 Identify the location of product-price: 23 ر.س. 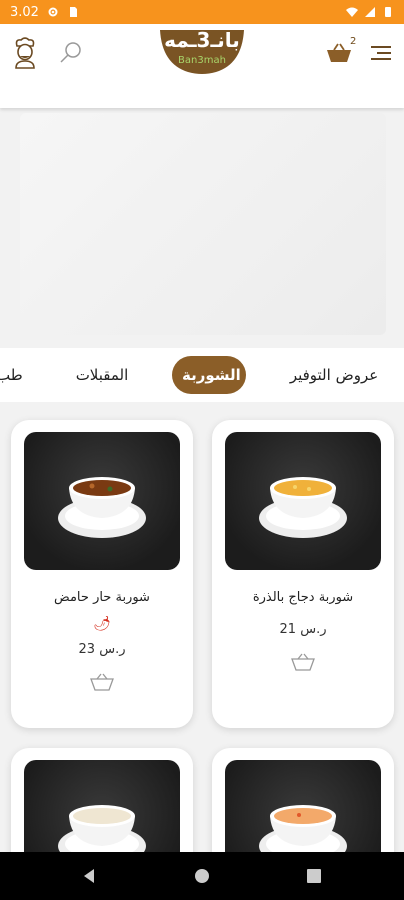
(102, 649).